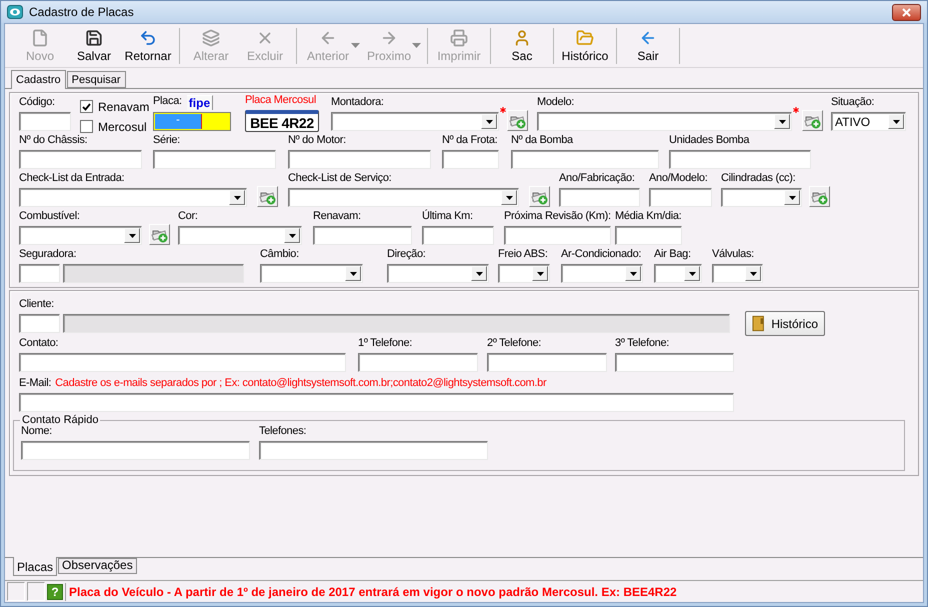  I want to click on field-label: Válvulas:, so click(733, 254).